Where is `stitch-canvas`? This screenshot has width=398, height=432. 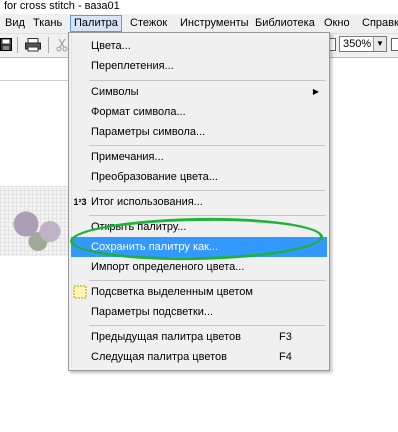 stitch-canvas is located at coordinates (35, 221).